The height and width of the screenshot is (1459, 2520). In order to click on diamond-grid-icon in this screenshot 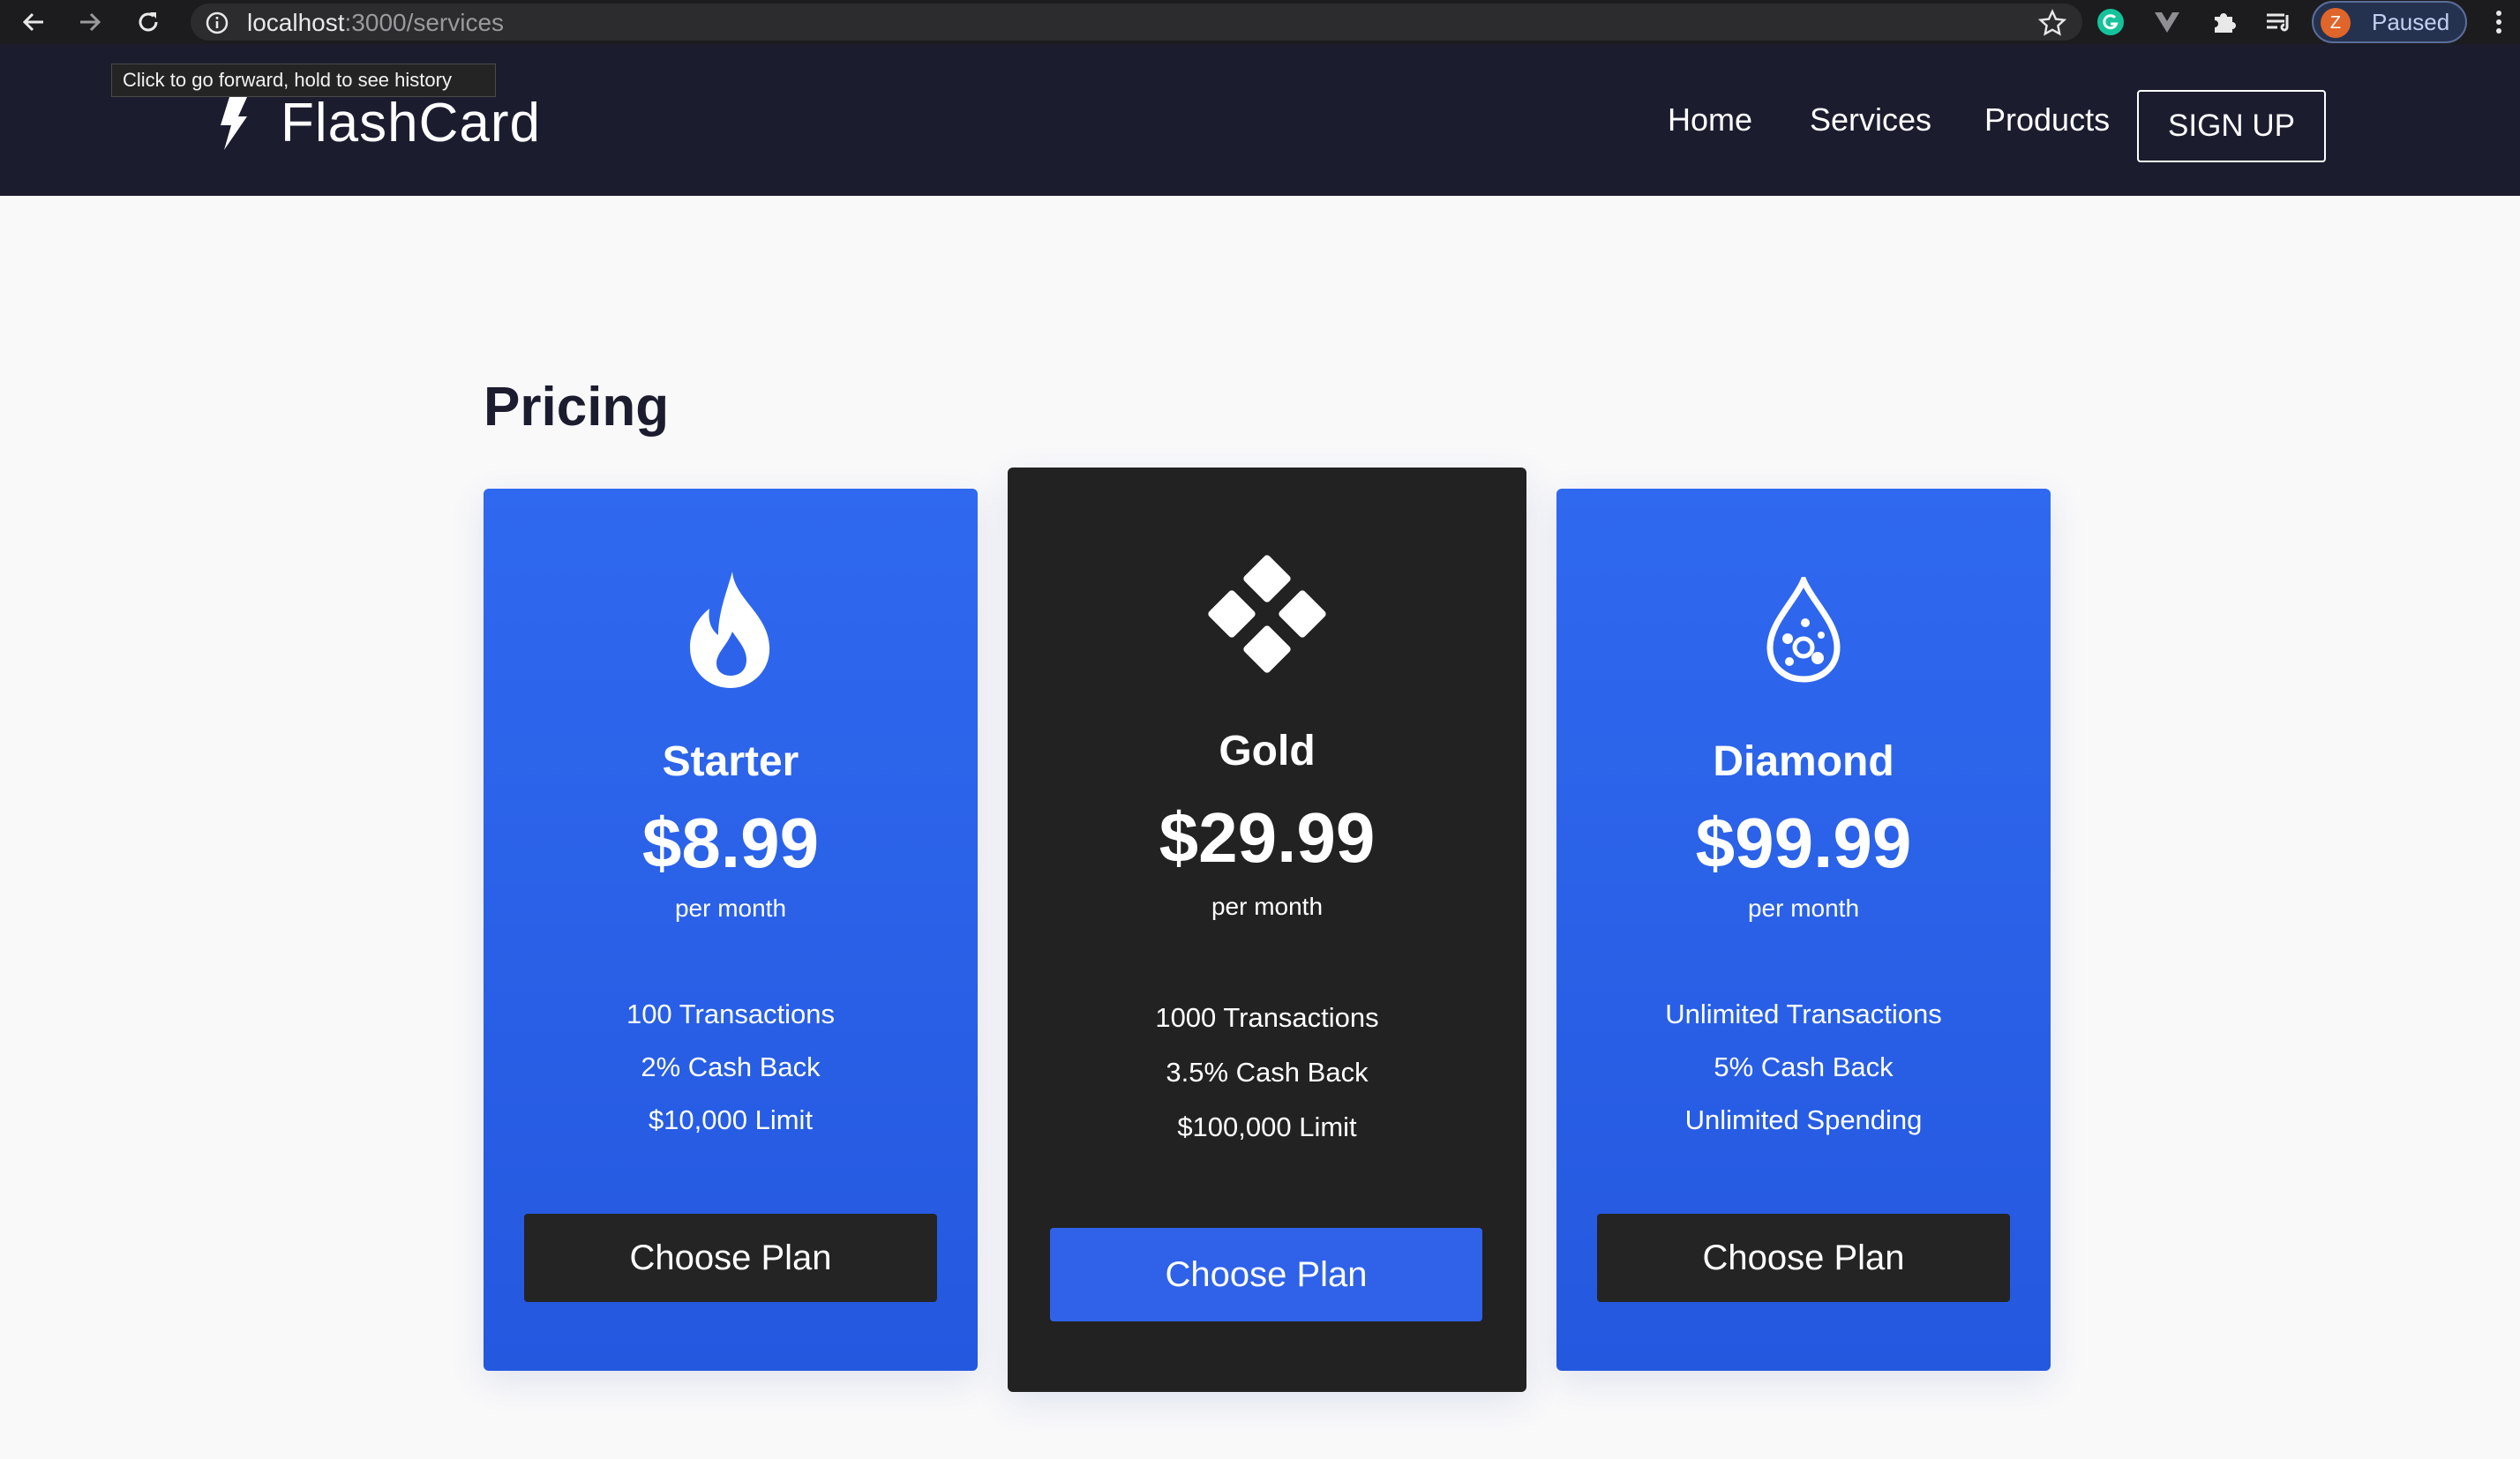, I will do `click(1267, 614)`.